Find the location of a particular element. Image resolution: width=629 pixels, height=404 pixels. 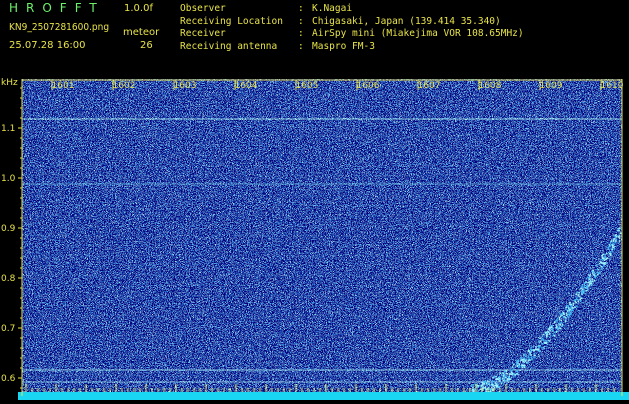

y-tick-label: 0.6 is located at coordinates (8, 379).